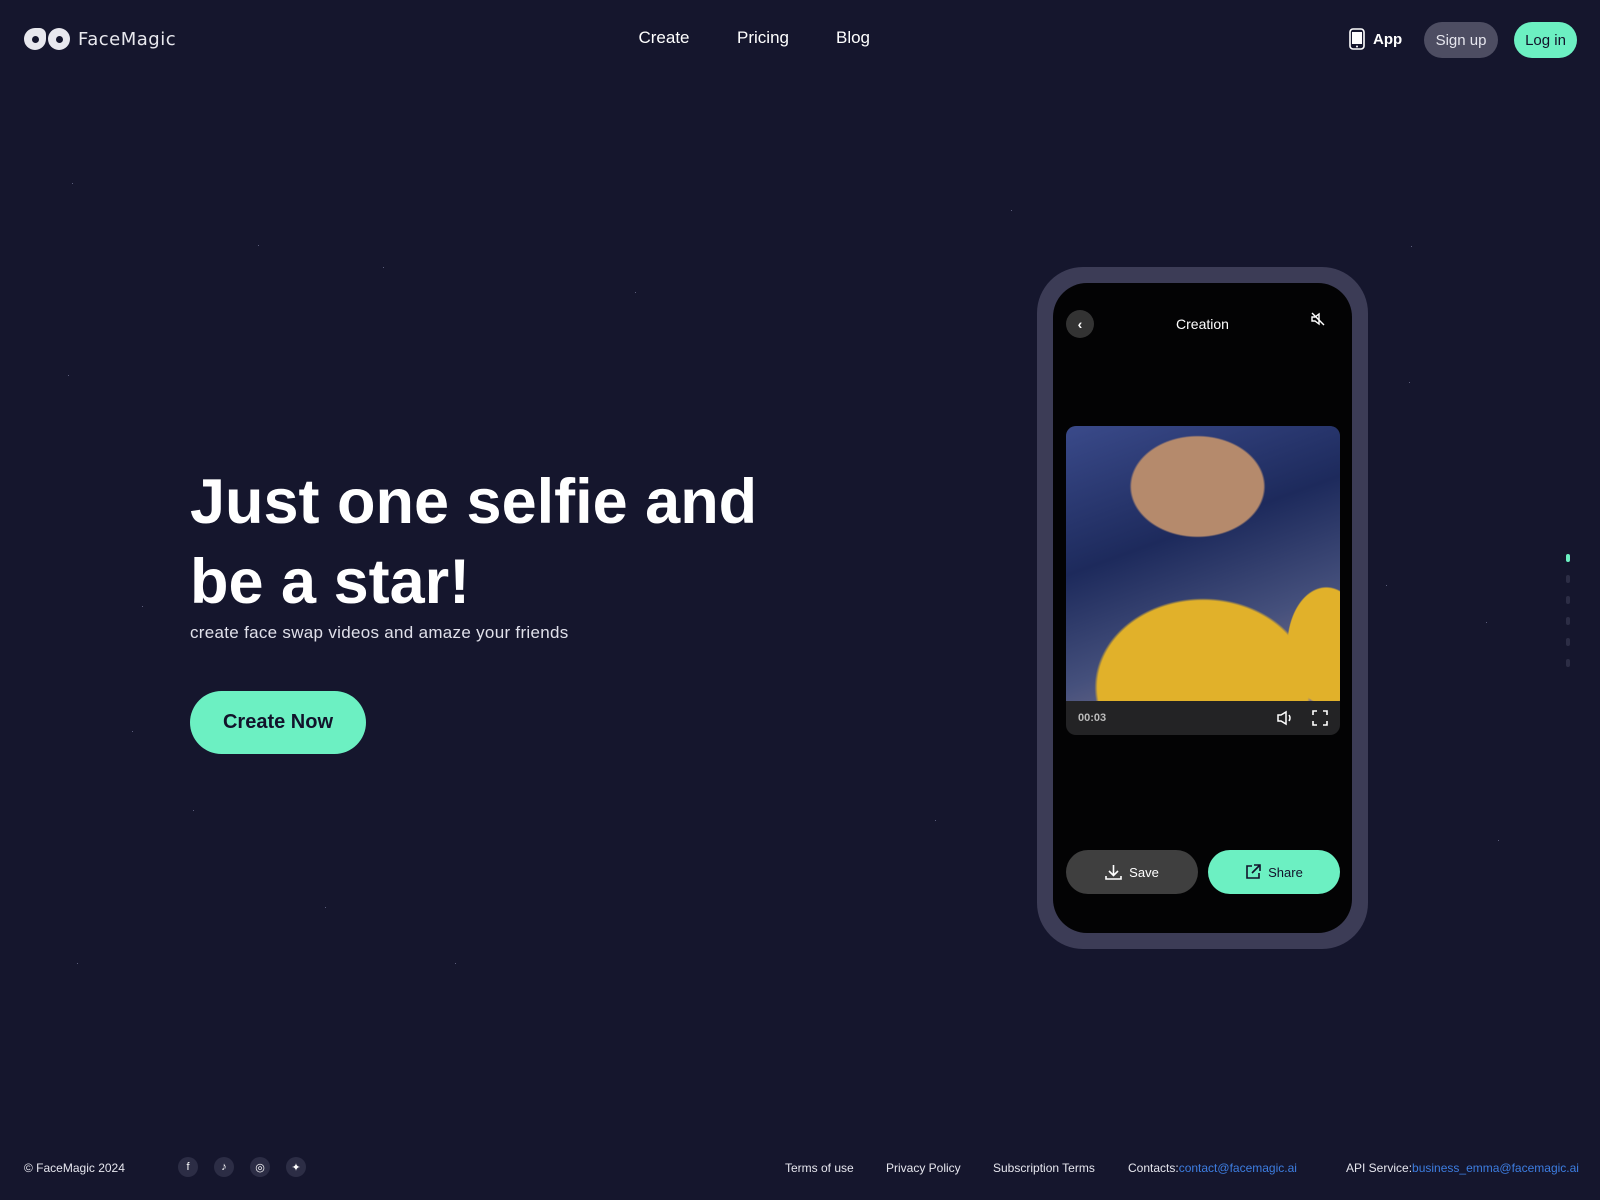  I want to click on twitter-icon: ✦, so click(296, 1167).